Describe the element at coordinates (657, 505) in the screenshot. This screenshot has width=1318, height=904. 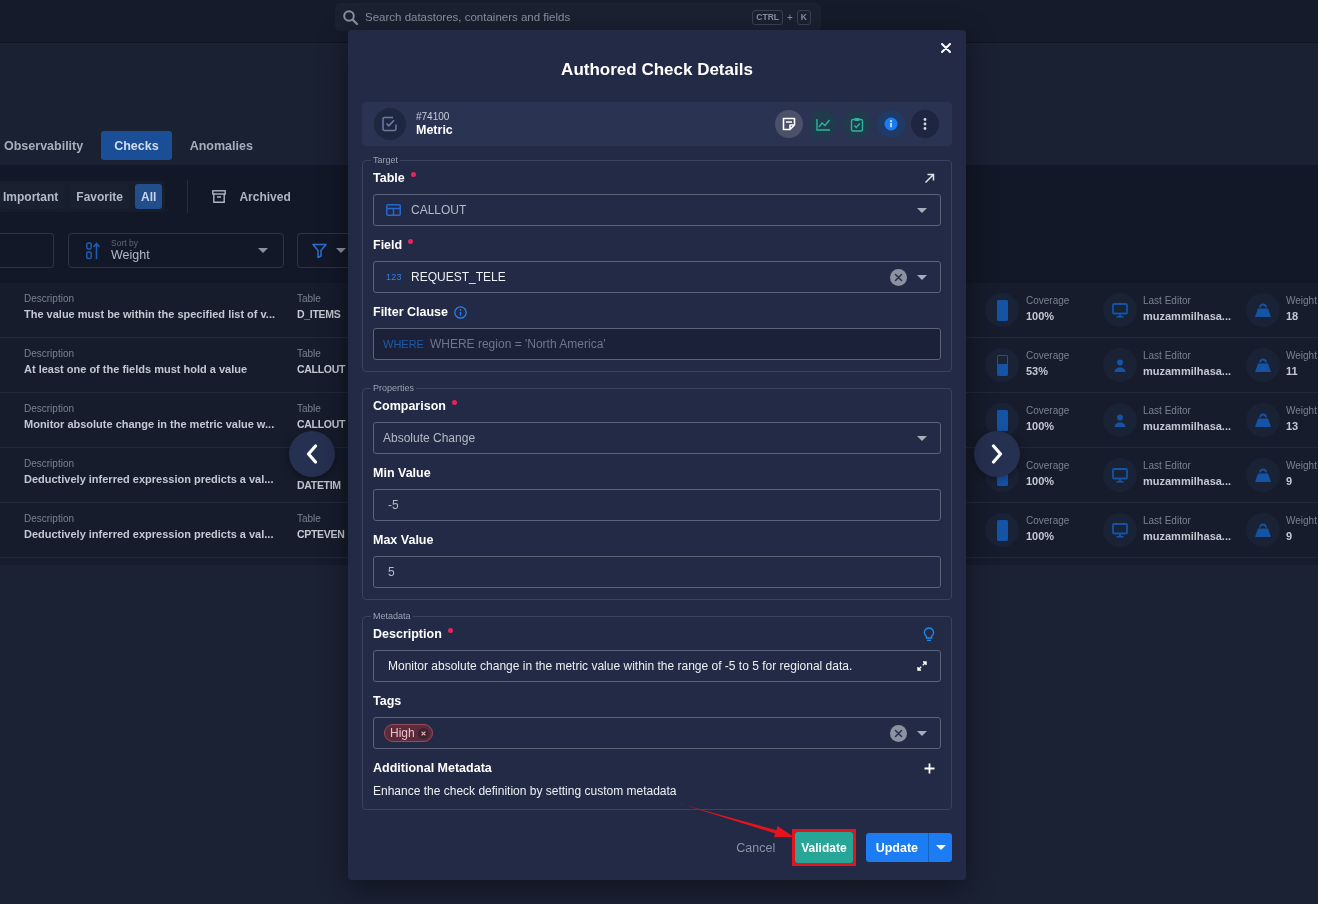
I see `value-input: -5` at that location.